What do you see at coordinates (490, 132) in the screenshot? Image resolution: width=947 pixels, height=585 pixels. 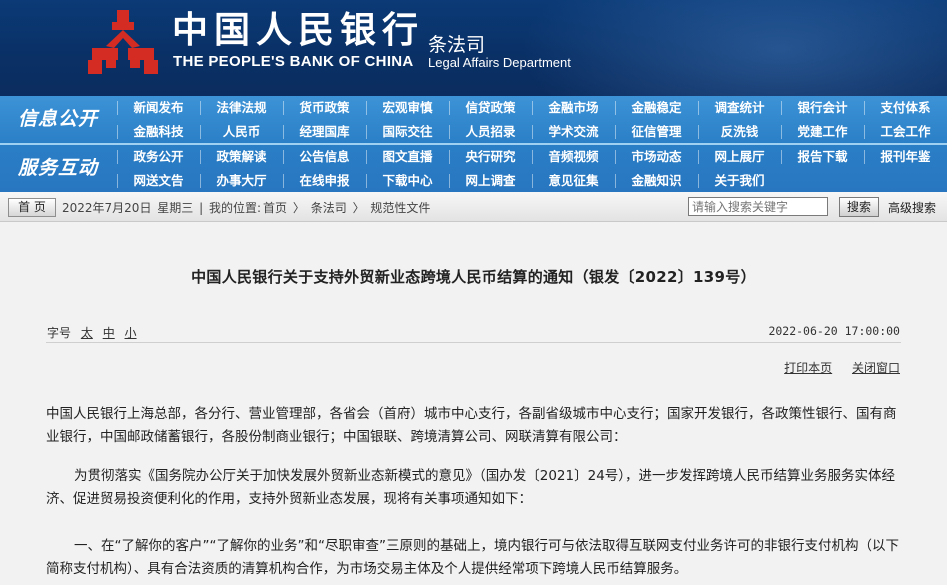 I see `nav-item: 人员招录` at bounding box center [490, 132].